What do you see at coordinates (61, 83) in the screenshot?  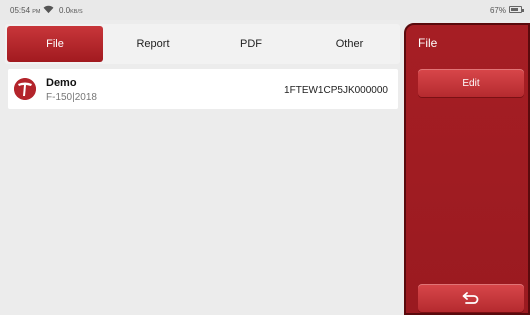 I see `record-name: Demo` at bounding box center [61, 83].